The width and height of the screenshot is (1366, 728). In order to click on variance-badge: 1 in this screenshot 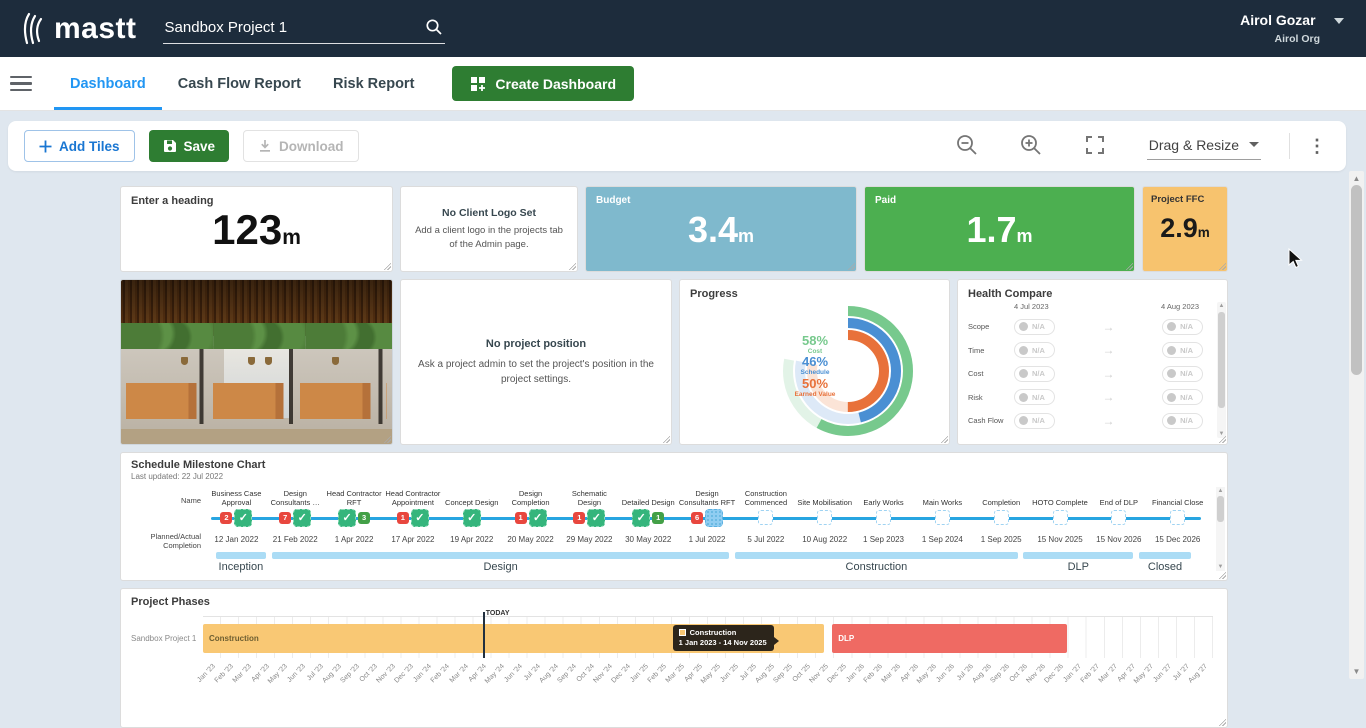, I will do `click(658, 517)`.